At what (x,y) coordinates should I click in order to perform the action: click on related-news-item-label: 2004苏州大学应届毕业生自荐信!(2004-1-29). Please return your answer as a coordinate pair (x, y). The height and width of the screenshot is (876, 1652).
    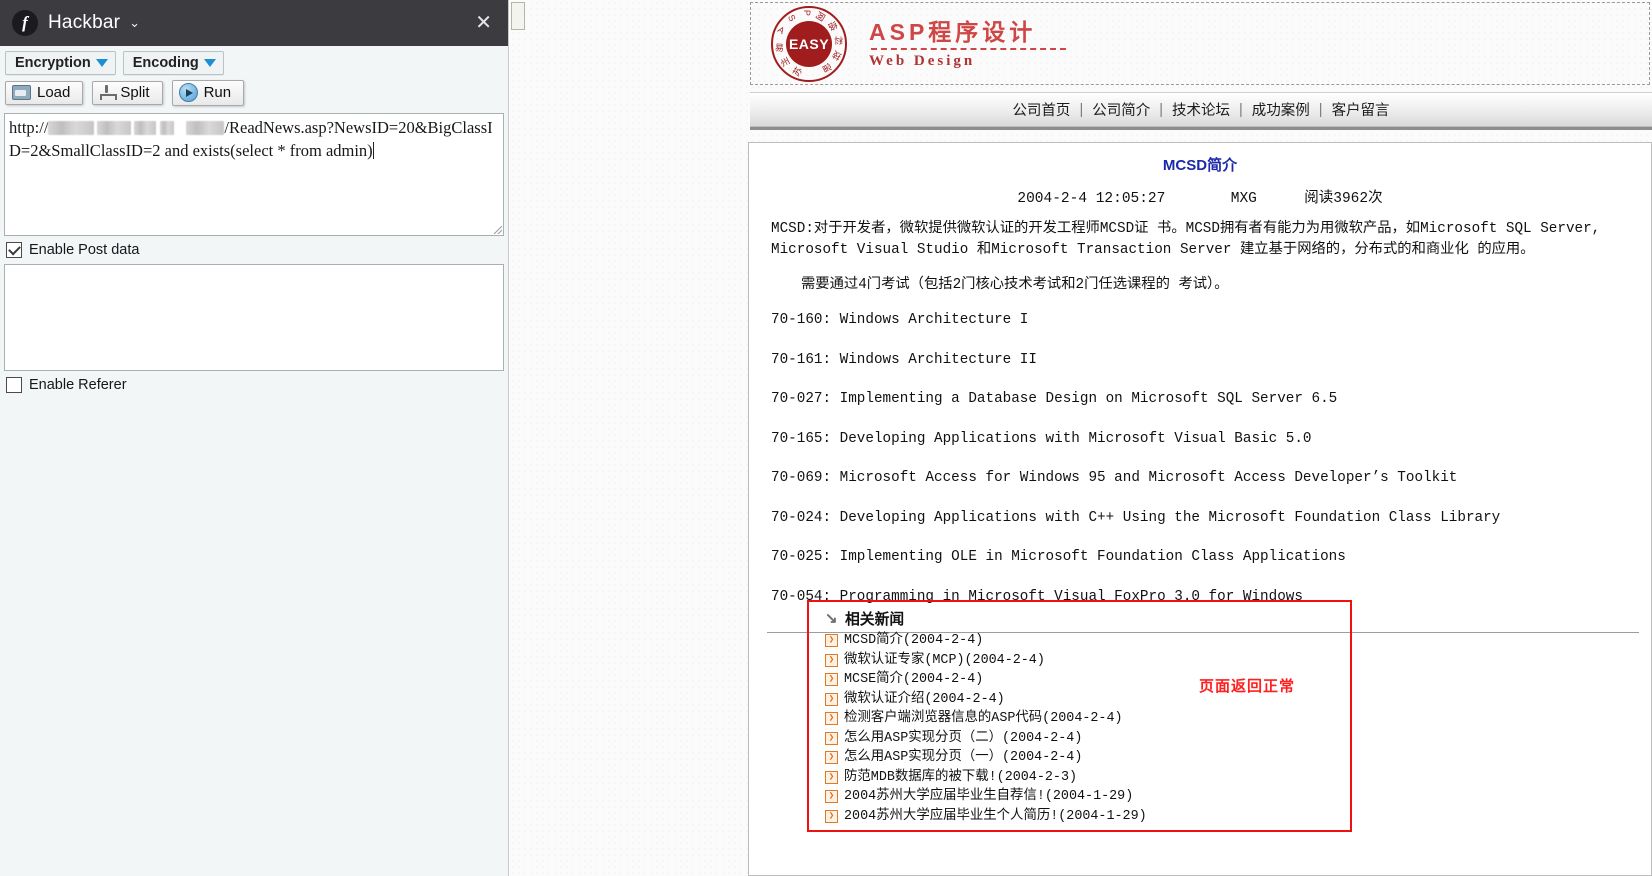
    Looking at the image, I should click on (989, 796).